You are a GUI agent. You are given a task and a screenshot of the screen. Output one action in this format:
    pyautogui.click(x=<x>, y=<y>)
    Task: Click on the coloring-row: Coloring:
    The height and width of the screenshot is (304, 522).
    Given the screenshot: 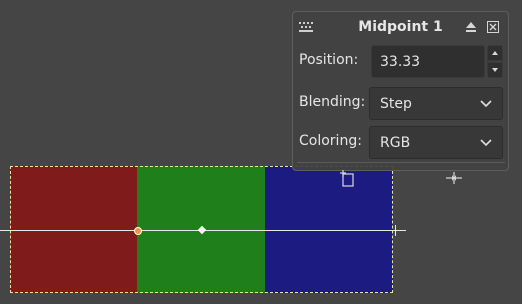 What is the action you would take?
    pyautogui.click(x=334, y=141)
    